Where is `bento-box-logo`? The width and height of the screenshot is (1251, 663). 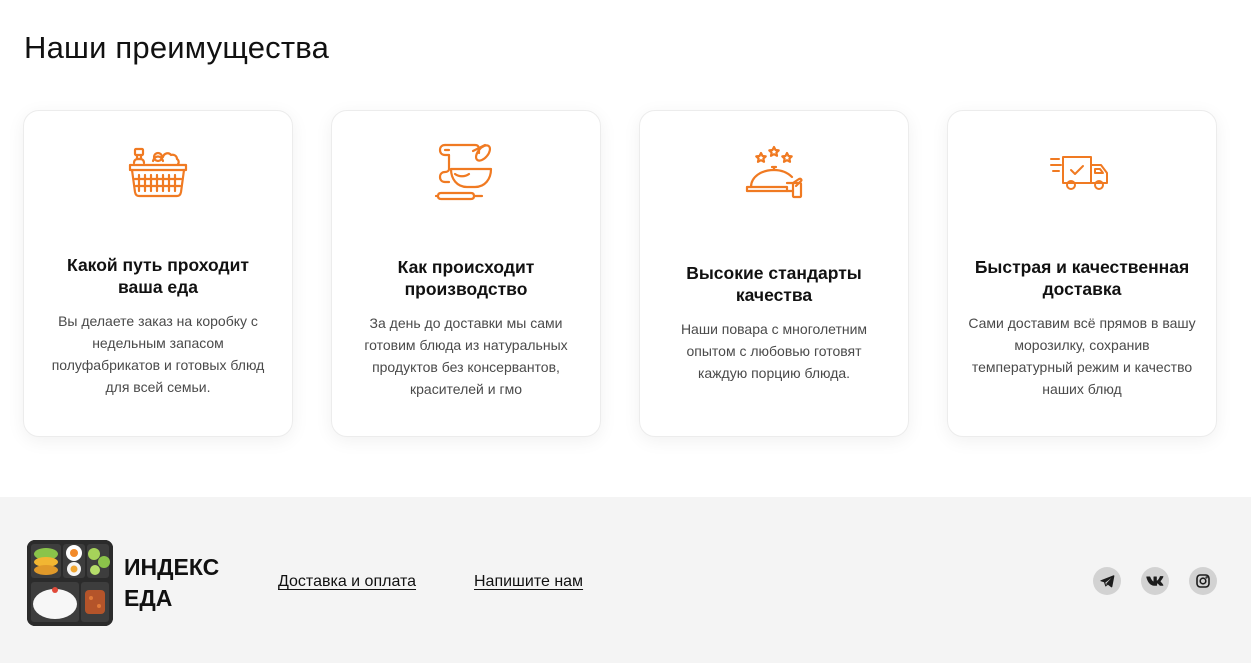 bento-box-logo is located at coordinates (70, 583).